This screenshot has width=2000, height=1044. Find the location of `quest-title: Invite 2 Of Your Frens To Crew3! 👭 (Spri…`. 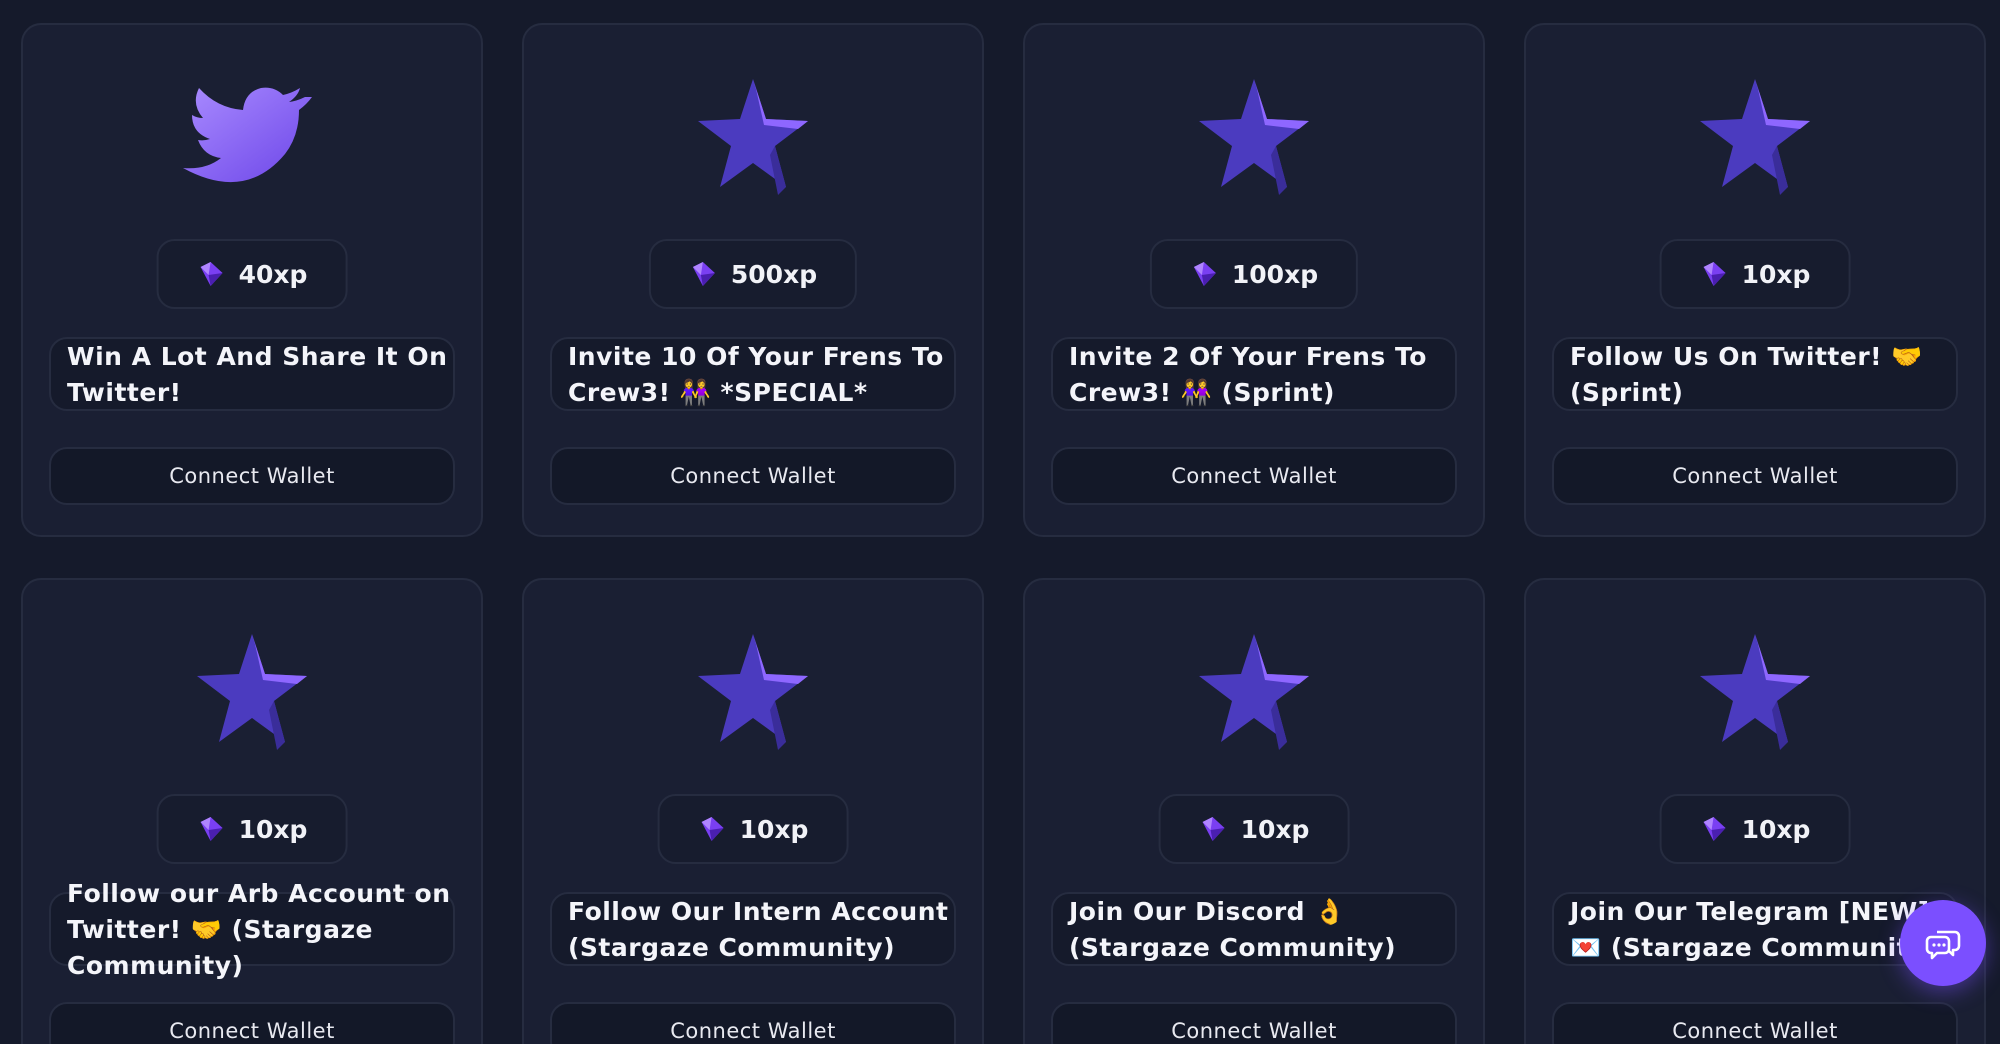

quest-title: Invite 2 Of Your Frens To Crew3! 👭 (Spri… is located at coordinates (1248, 374).